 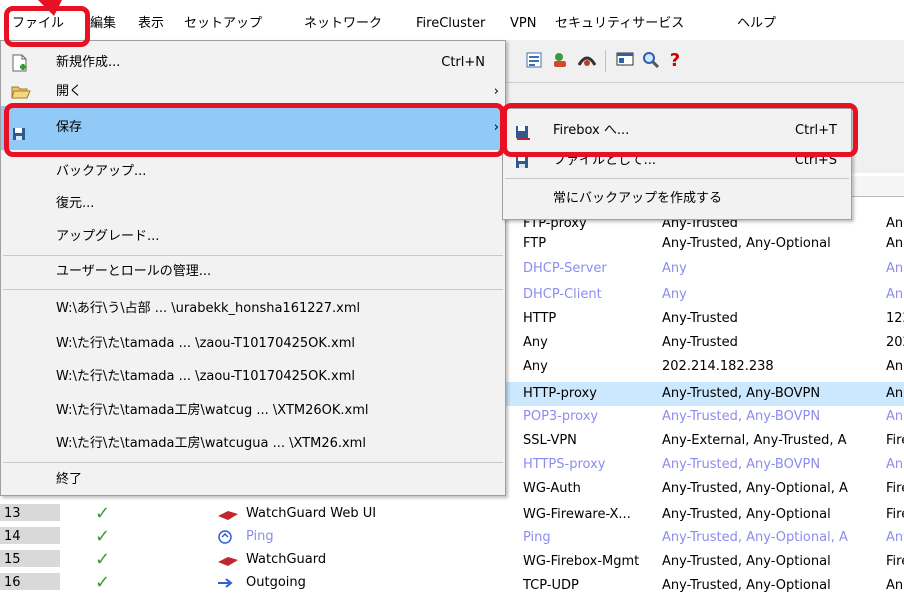 What do you see at coordinates (30, 536) in the screenshot?
I see `row-number: 14` at bounding box center [30, 536].